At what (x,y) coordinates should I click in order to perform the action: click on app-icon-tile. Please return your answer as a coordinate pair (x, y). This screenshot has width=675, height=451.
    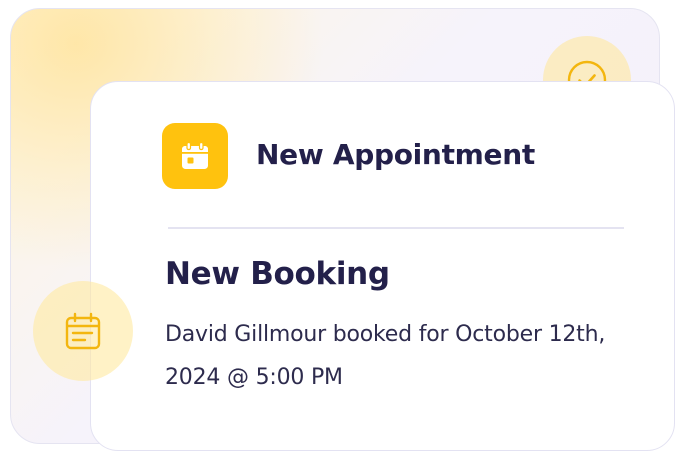
    Looking at the image, I should click on (195, 156).